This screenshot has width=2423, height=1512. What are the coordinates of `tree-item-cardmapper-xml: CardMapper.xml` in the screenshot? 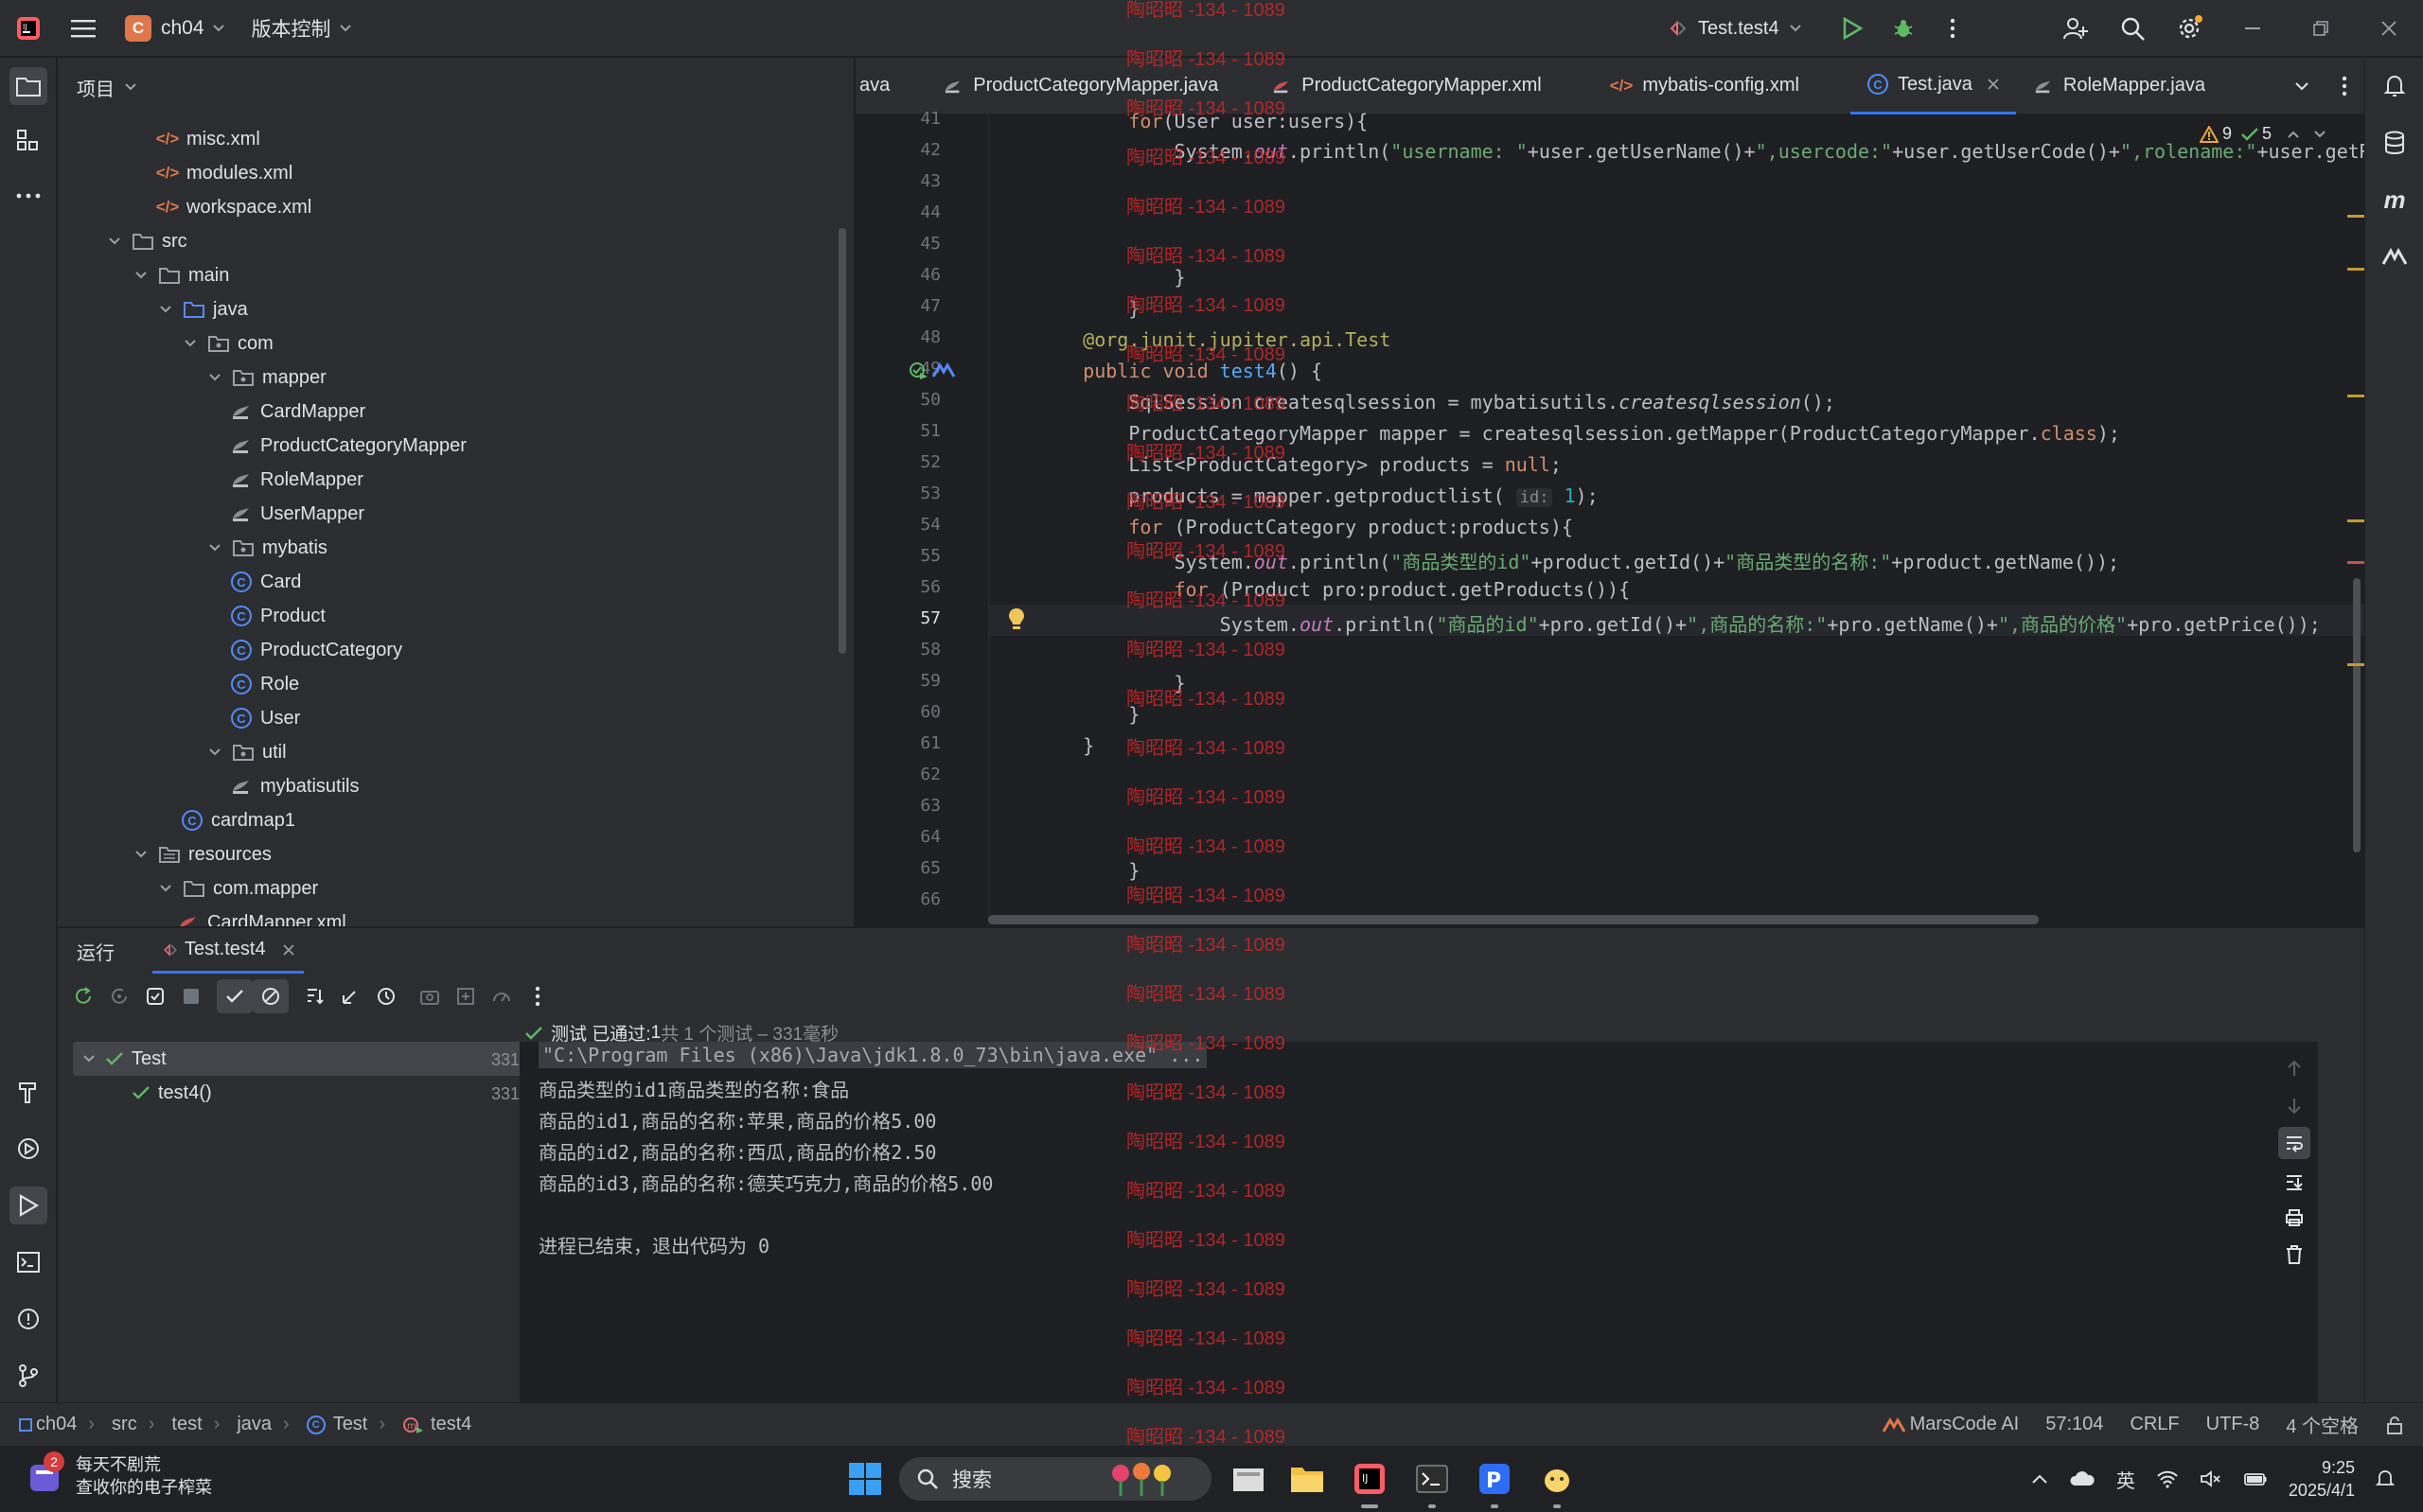 It's located at (261, 915).